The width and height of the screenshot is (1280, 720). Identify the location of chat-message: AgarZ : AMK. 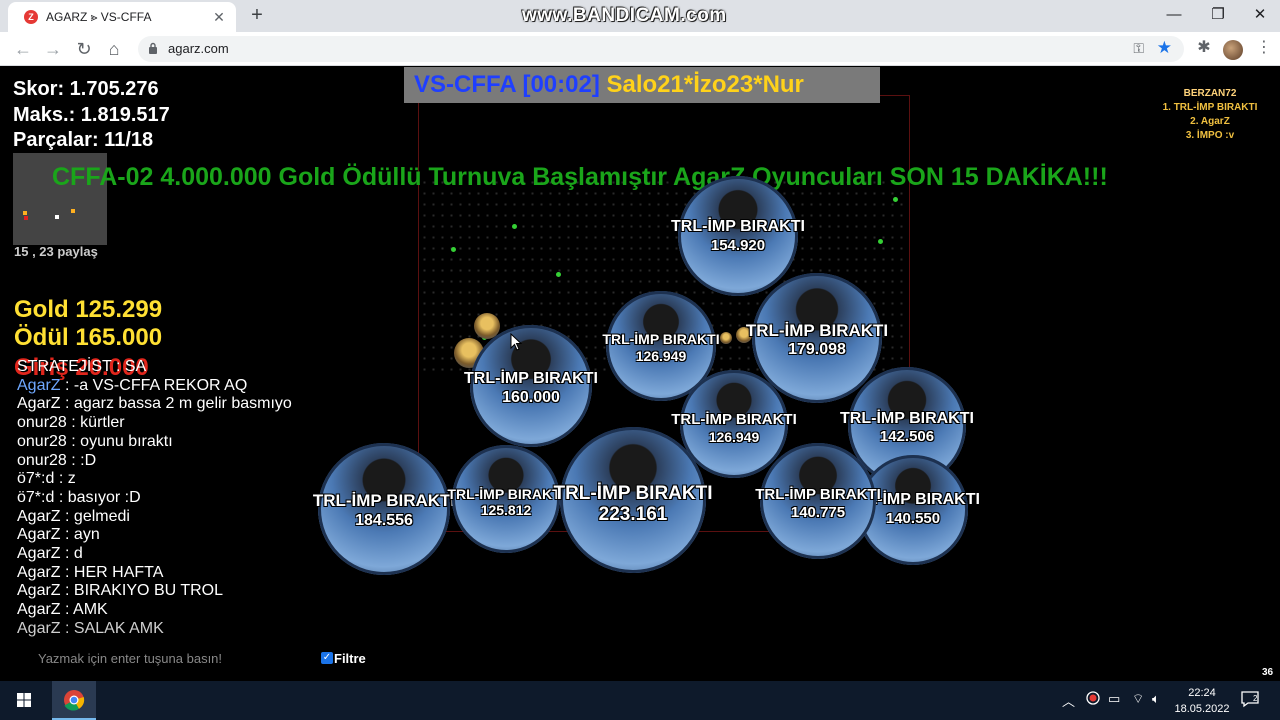
(177, 610).